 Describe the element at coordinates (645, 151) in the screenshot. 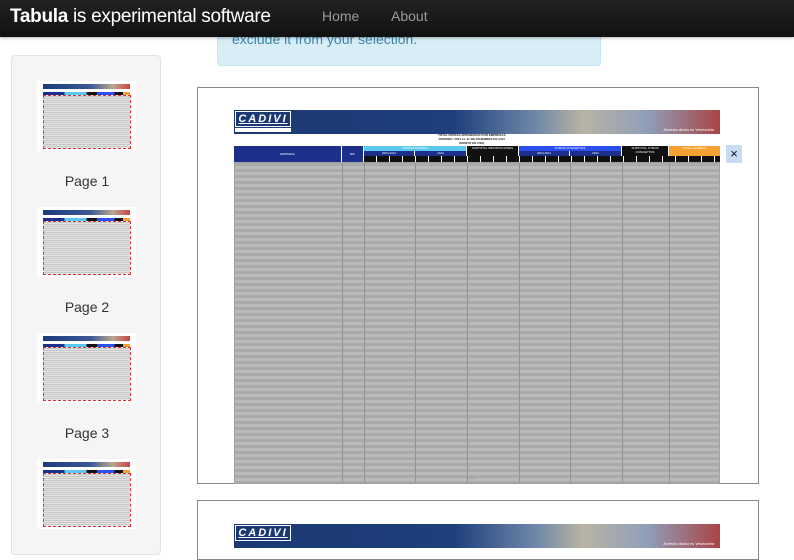

I see `header-subtotal-otros: SUBTOTAL OTROS CONCEPTOS` at that location.